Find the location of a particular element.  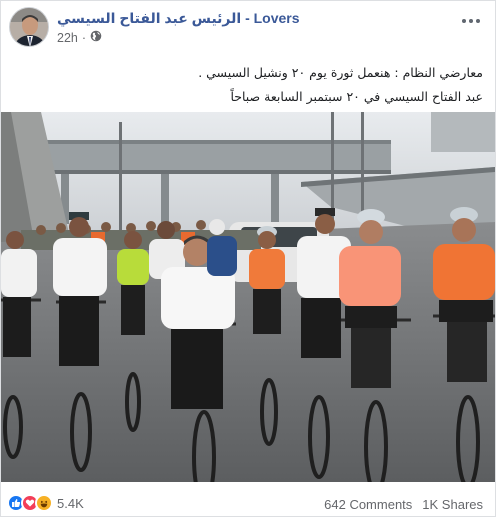

globe-icon is located at coordinates (96, 37).